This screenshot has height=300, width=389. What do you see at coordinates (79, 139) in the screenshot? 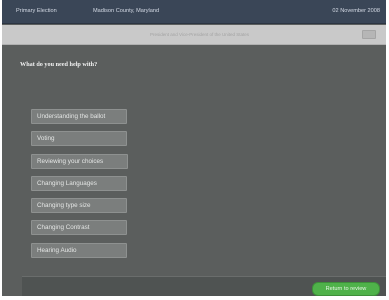
I see `help-option-voting: Voting` at bounding box center [79, 139].